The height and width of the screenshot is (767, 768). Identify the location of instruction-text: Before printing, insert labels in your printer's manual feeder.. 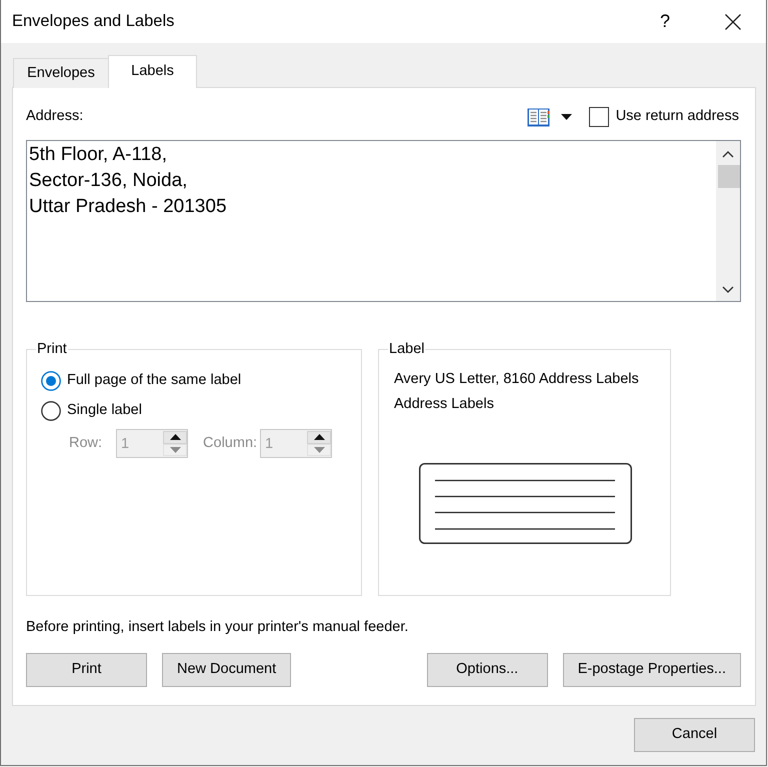
(217, 627).